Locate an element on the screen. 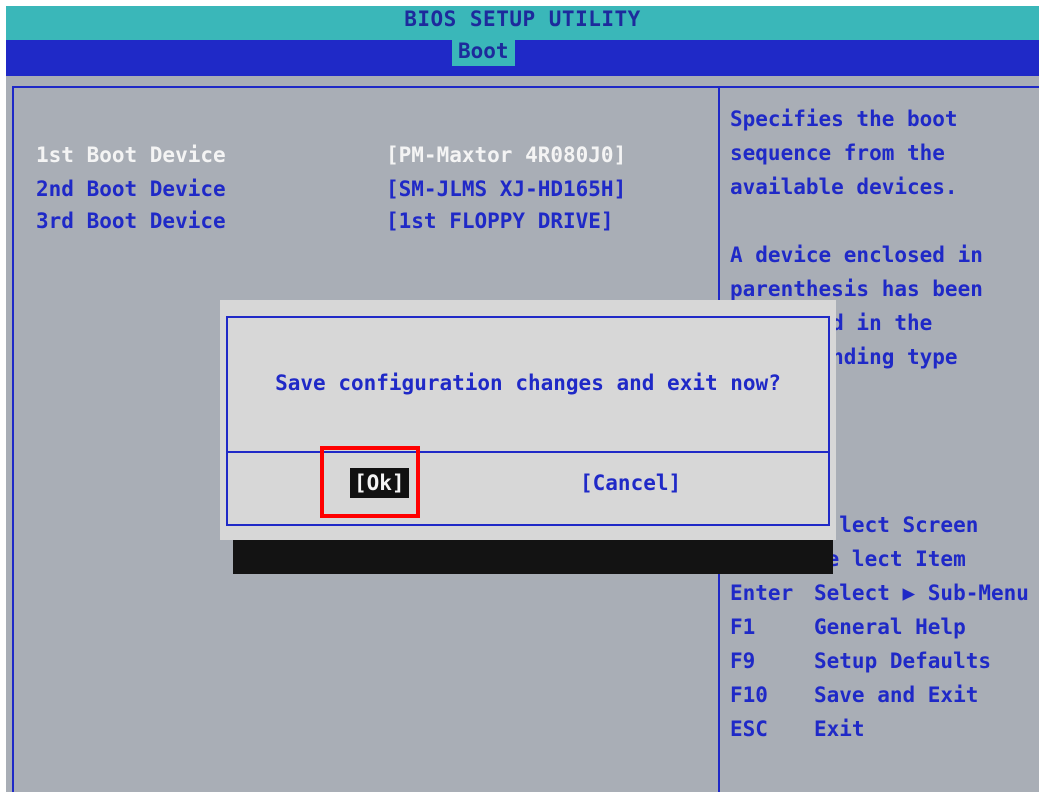 The image size is (1039, 792). key-name: F10 is located at coordinates (749, 695).